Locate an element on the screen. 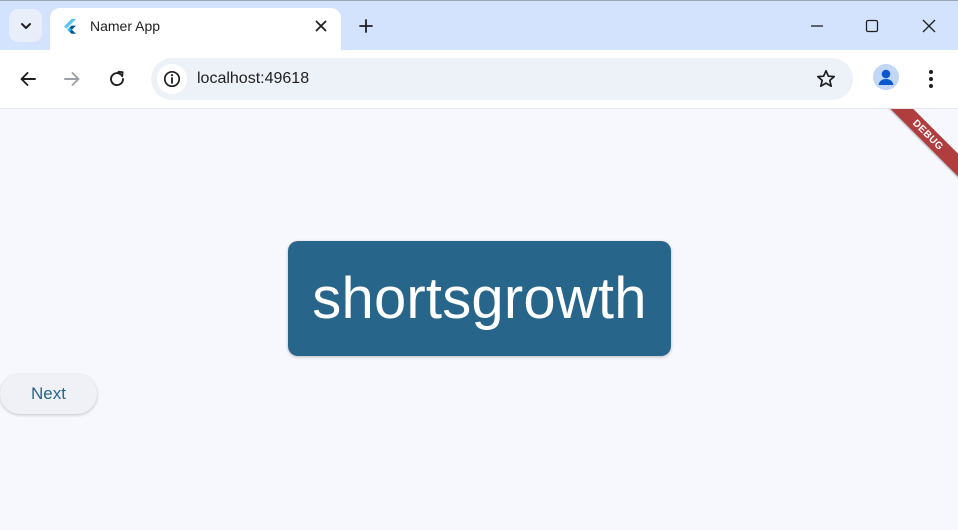 The height and width of the screenshot is (530, 958). back-arrow-icon is located at coordinates (28, 79).